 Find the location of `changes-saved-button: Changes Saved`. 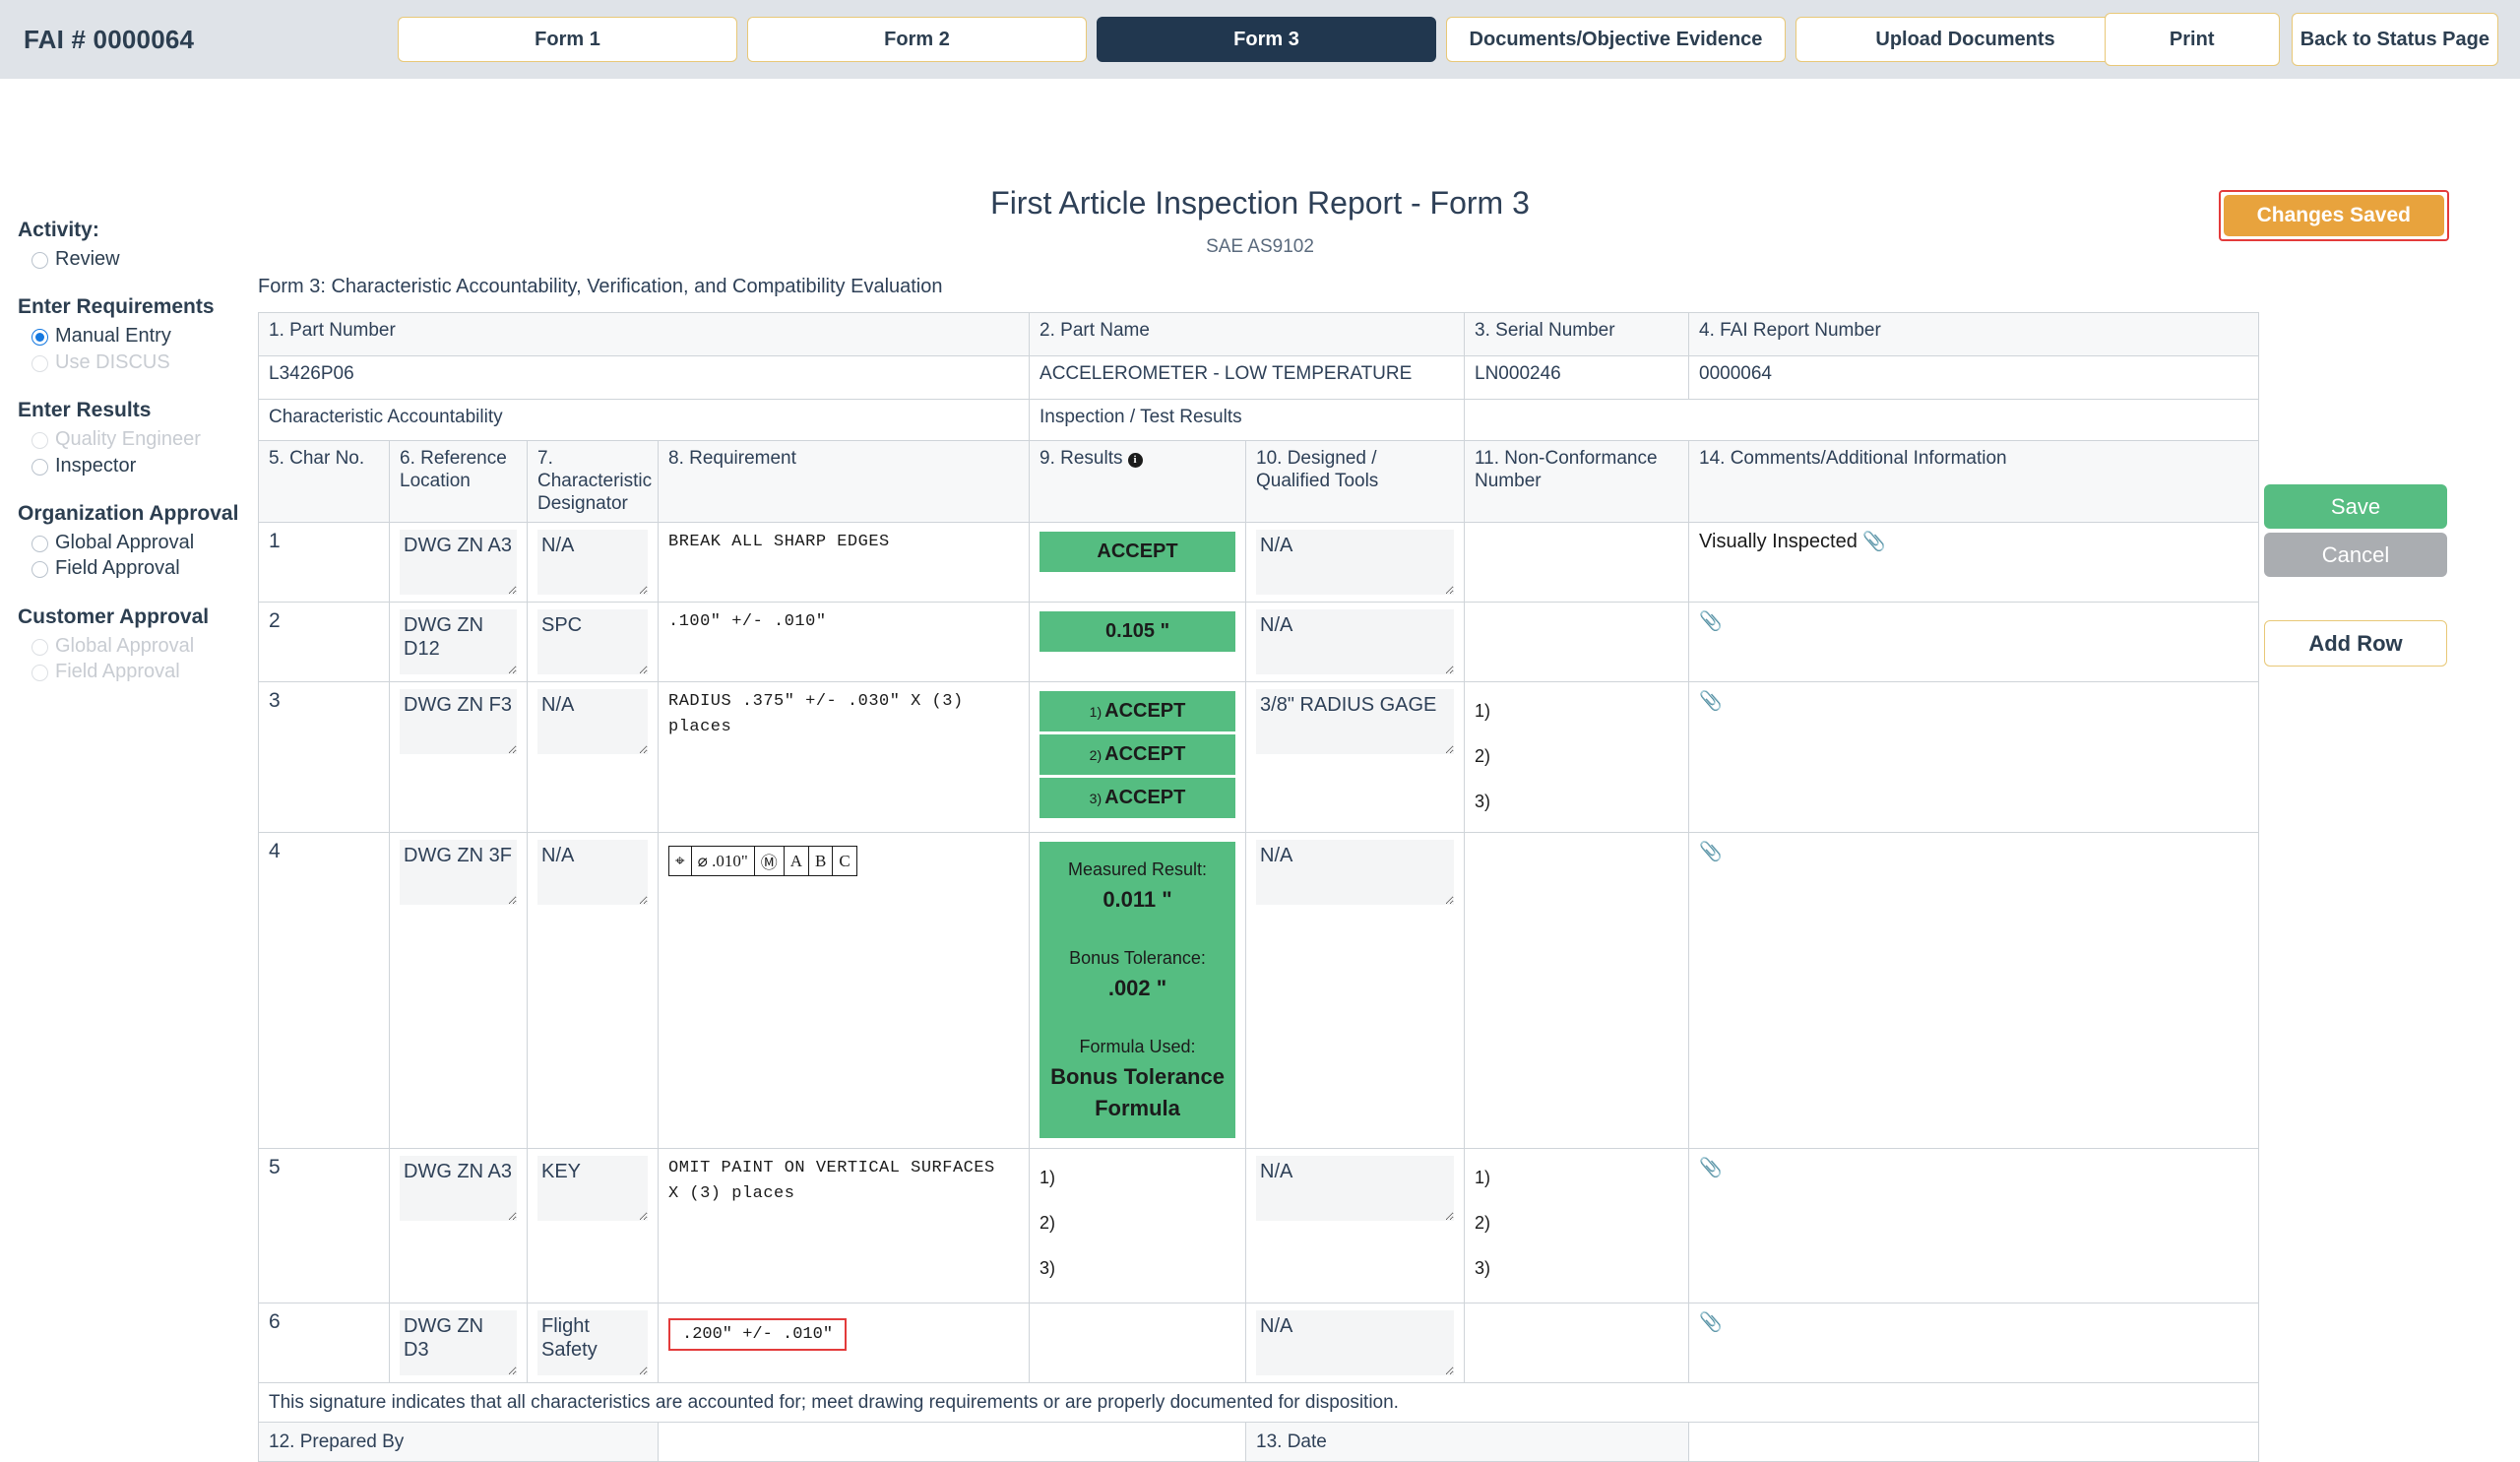

changes-saved-button: Changes Saved is located at coordinates (2333, 215).